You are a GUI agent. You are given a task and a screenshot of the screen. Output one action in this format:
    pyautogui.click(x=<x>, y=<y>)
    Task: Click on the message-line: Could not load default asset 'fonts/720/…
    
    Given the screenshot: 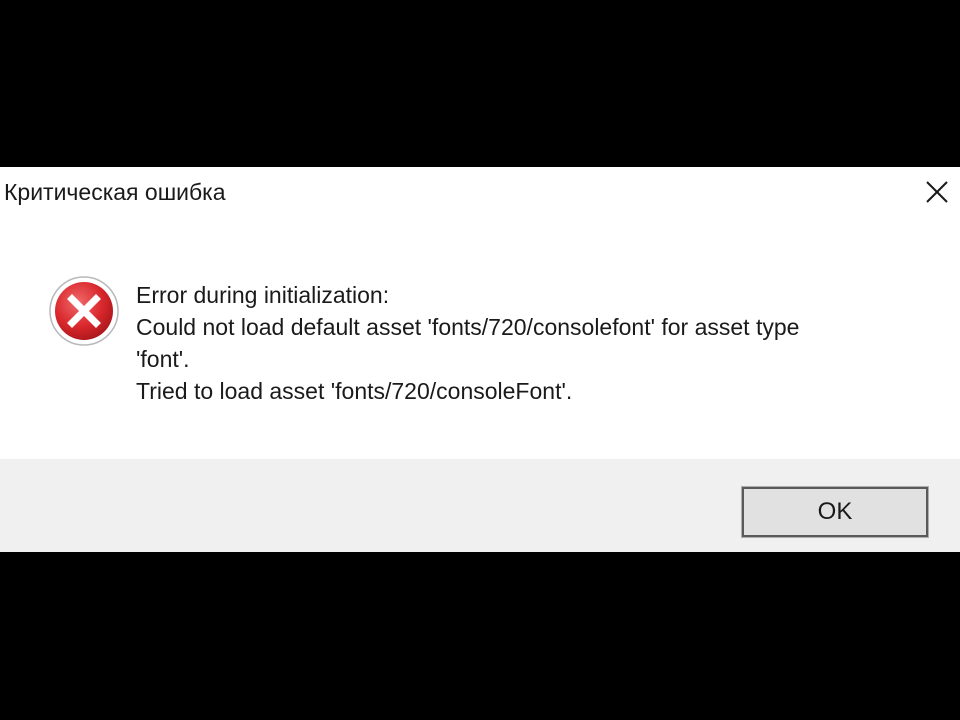 What is the action you would take?
    pyautogui.click(x=468, y=327)
    